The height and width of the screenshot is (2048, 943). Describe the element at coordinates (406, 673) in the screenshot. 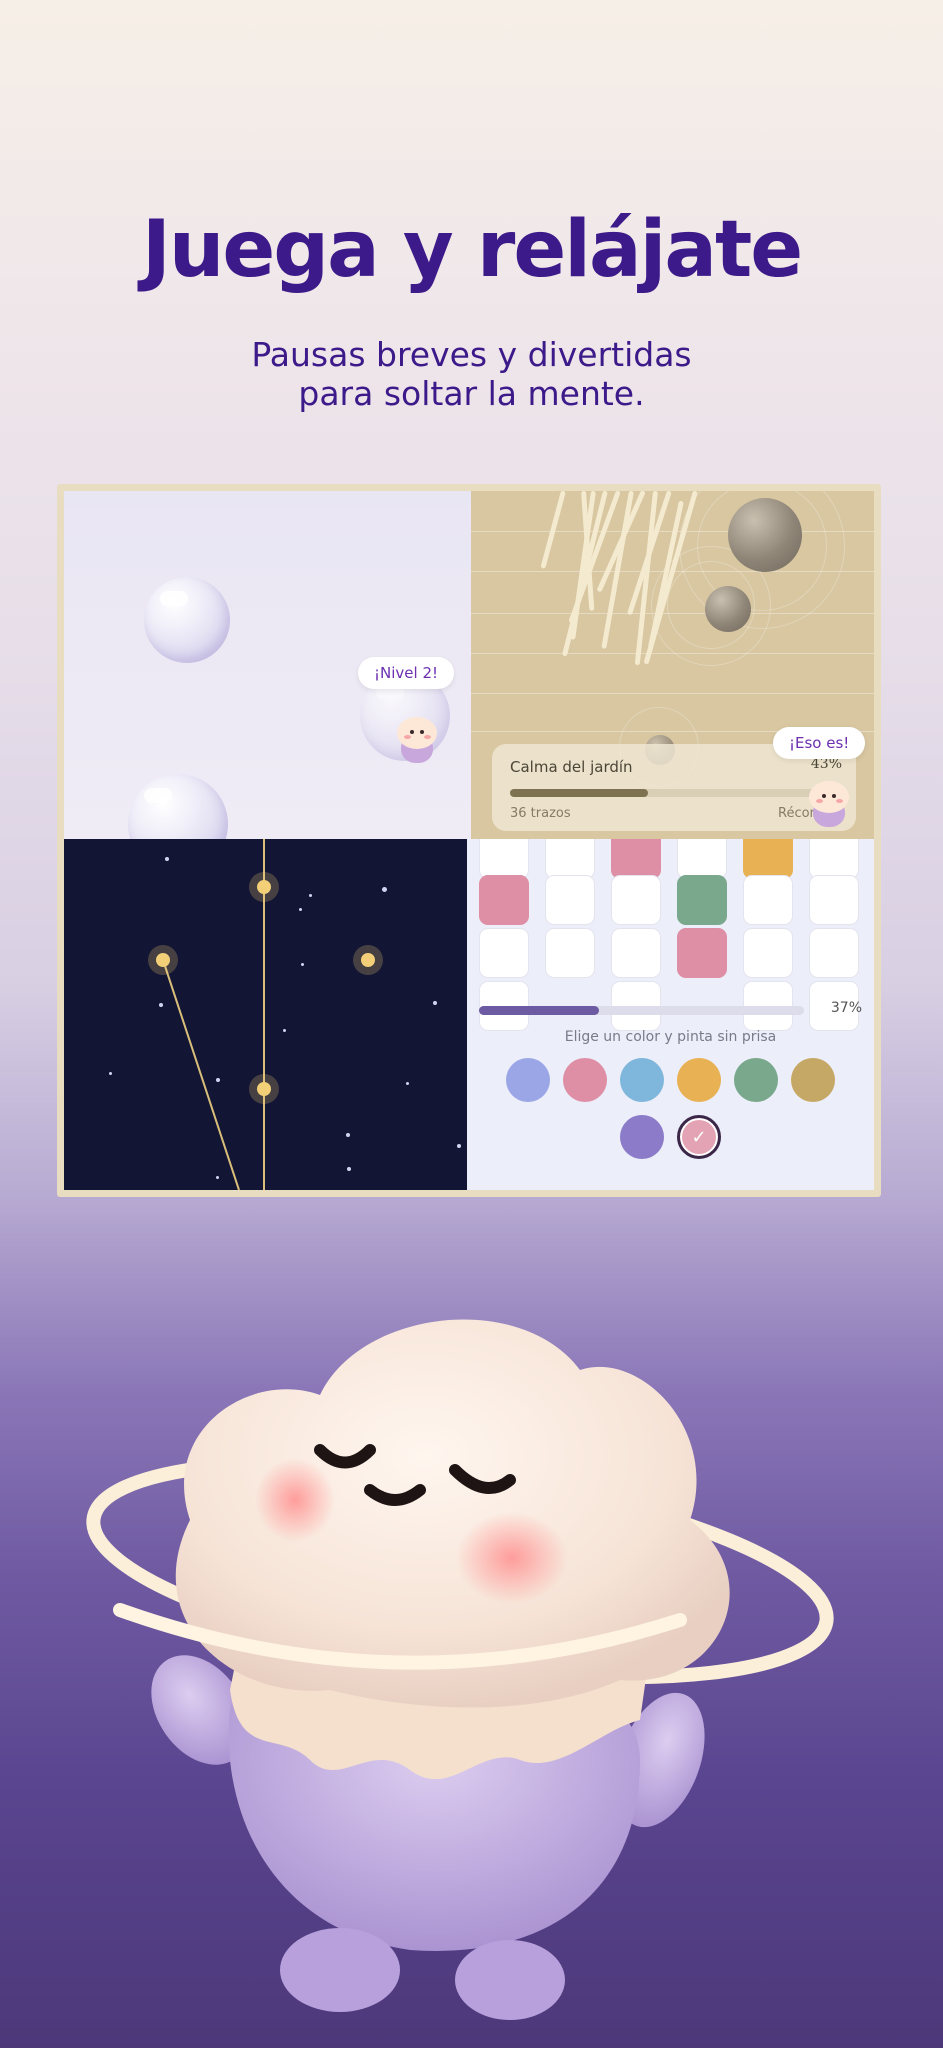

I see `level-speech-bubble: ¡Nivel 2!` at that location.